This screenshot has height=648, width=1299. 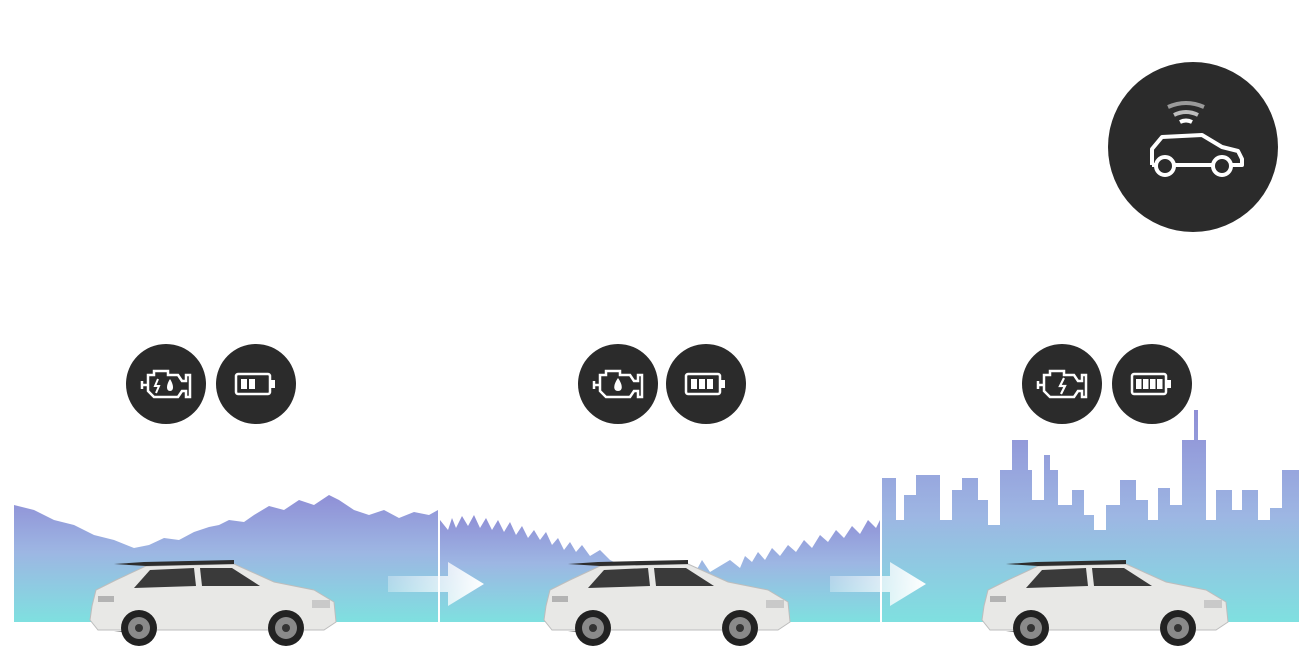 What do you see at coordinates (226, 558) in the screenshot?
I see `mountain-landscape` at bounding box center [226, 558].